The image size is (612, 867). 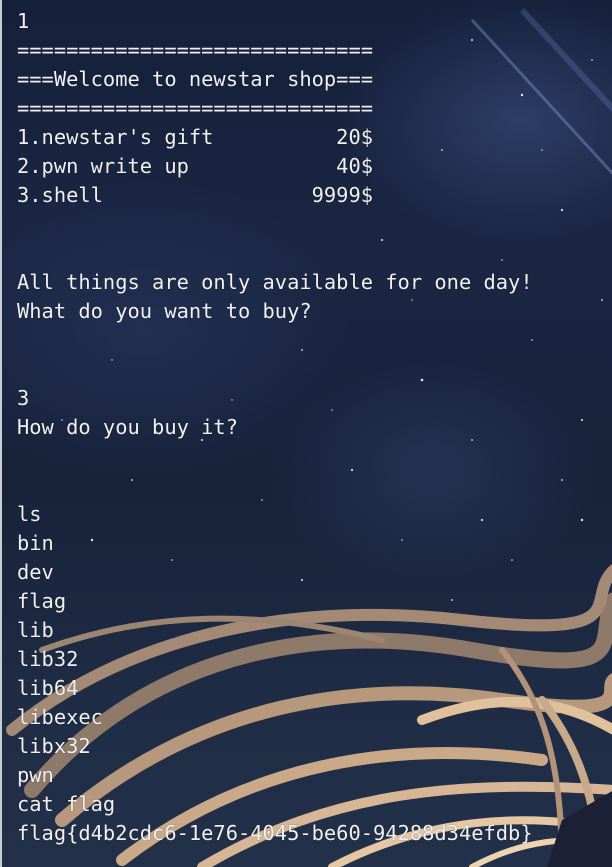 What do you see at coordinates (127, 427) in the screenshot?
I see `terminal-line: How do you buy it?` at bounding box center [127, 427].